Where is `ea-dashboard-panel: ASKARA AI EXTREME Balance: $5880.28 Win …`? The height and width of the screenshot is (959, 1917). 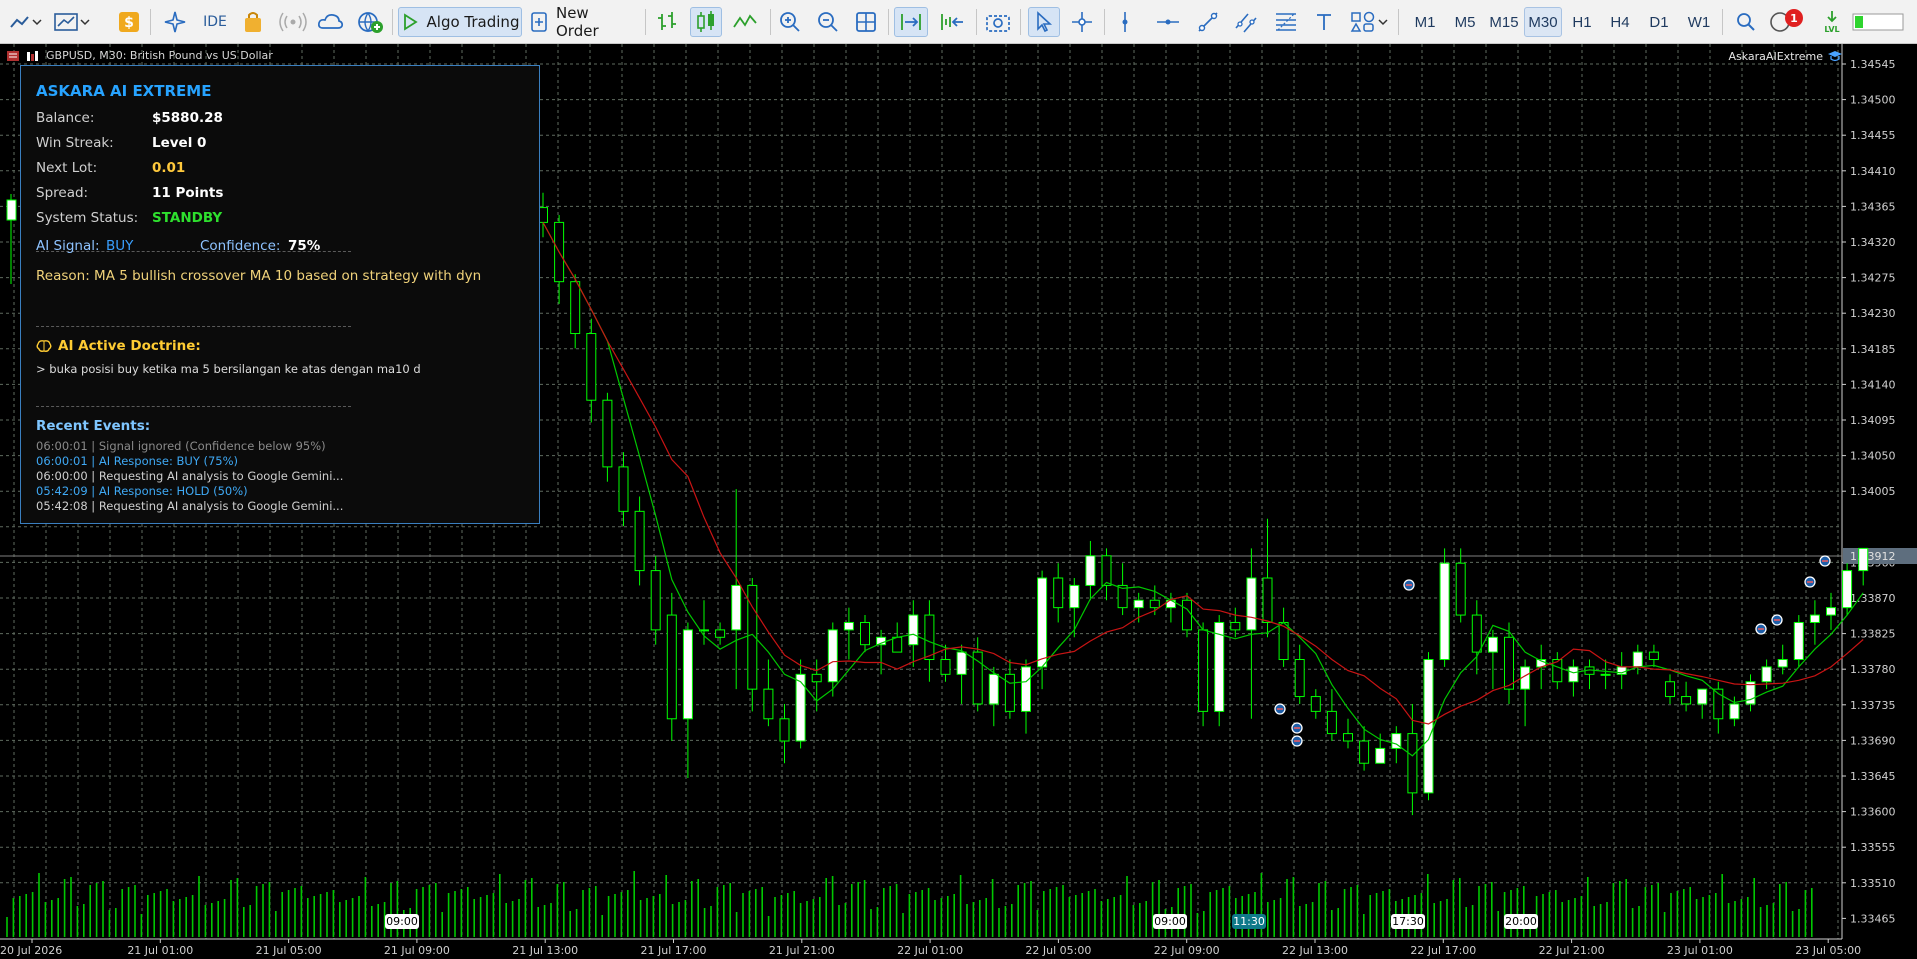
ea-dashboard-panel: ASKARA AI EXTREME Balance: $5880.28 Win … is located at coordinates (280, 294).